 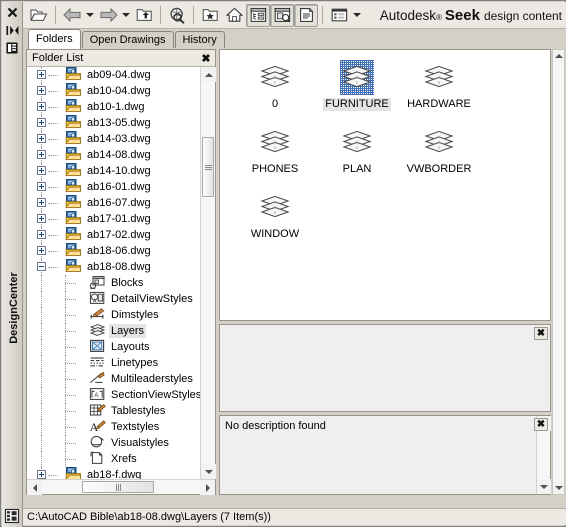 I want to click on tree-item: Layers, so click(x=113, y=331).